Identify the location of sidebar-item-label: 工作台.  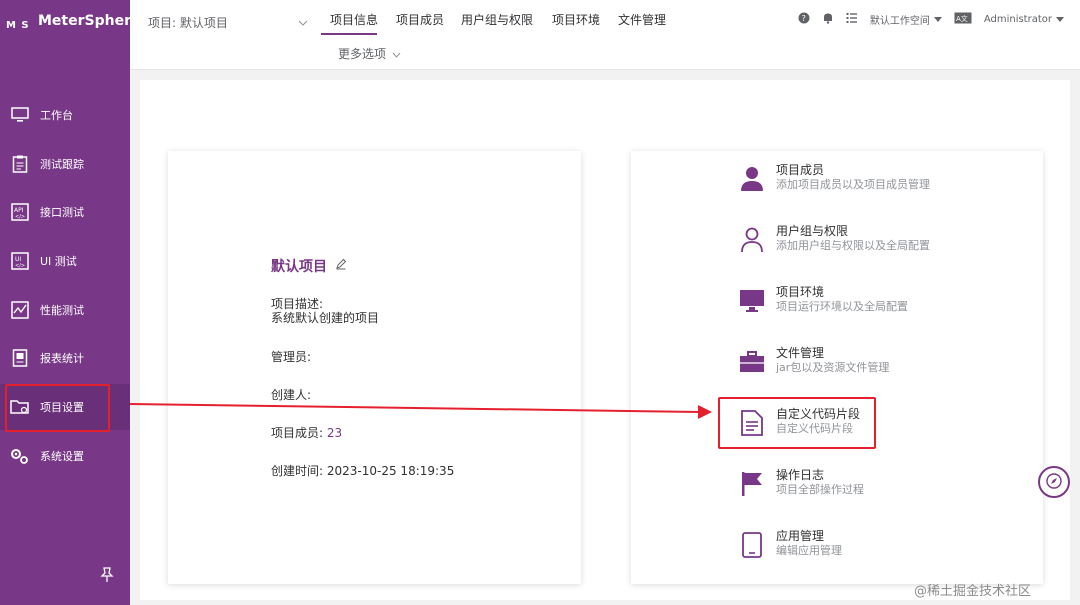
(56, 115).